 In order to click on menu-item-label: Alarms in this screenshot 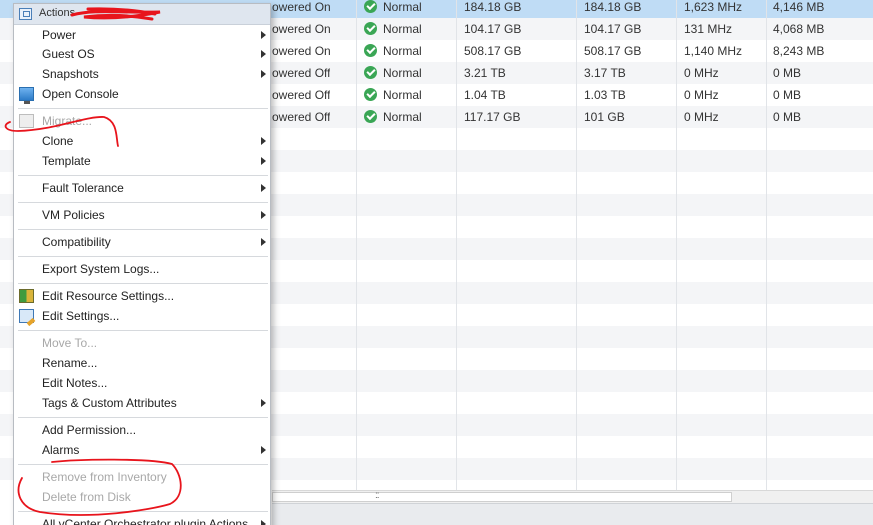, I will do `click(61, 450)`.